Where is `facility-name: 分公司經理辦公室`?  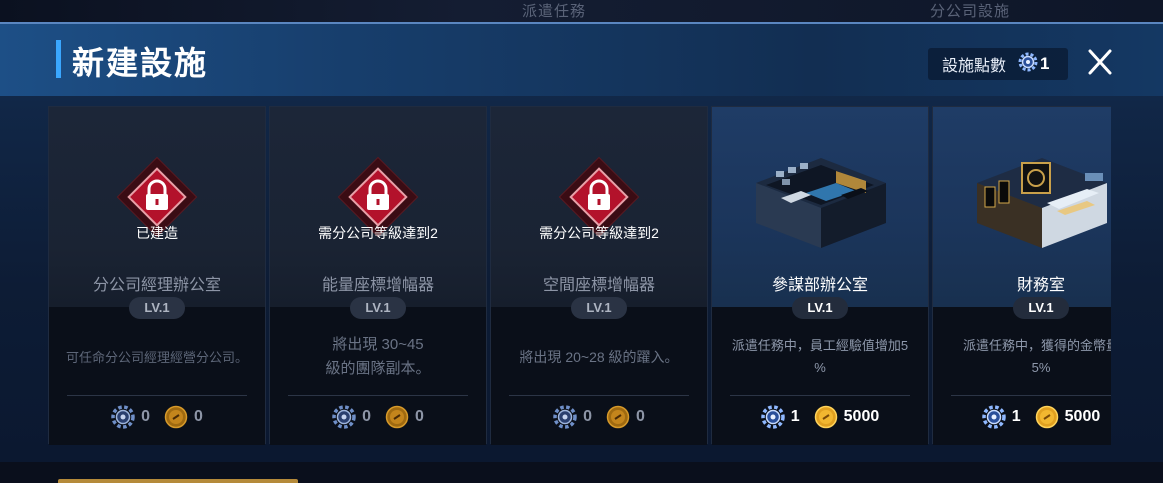
facility-name: 分公司經理辦公室 is located at coordinates (156, 285).